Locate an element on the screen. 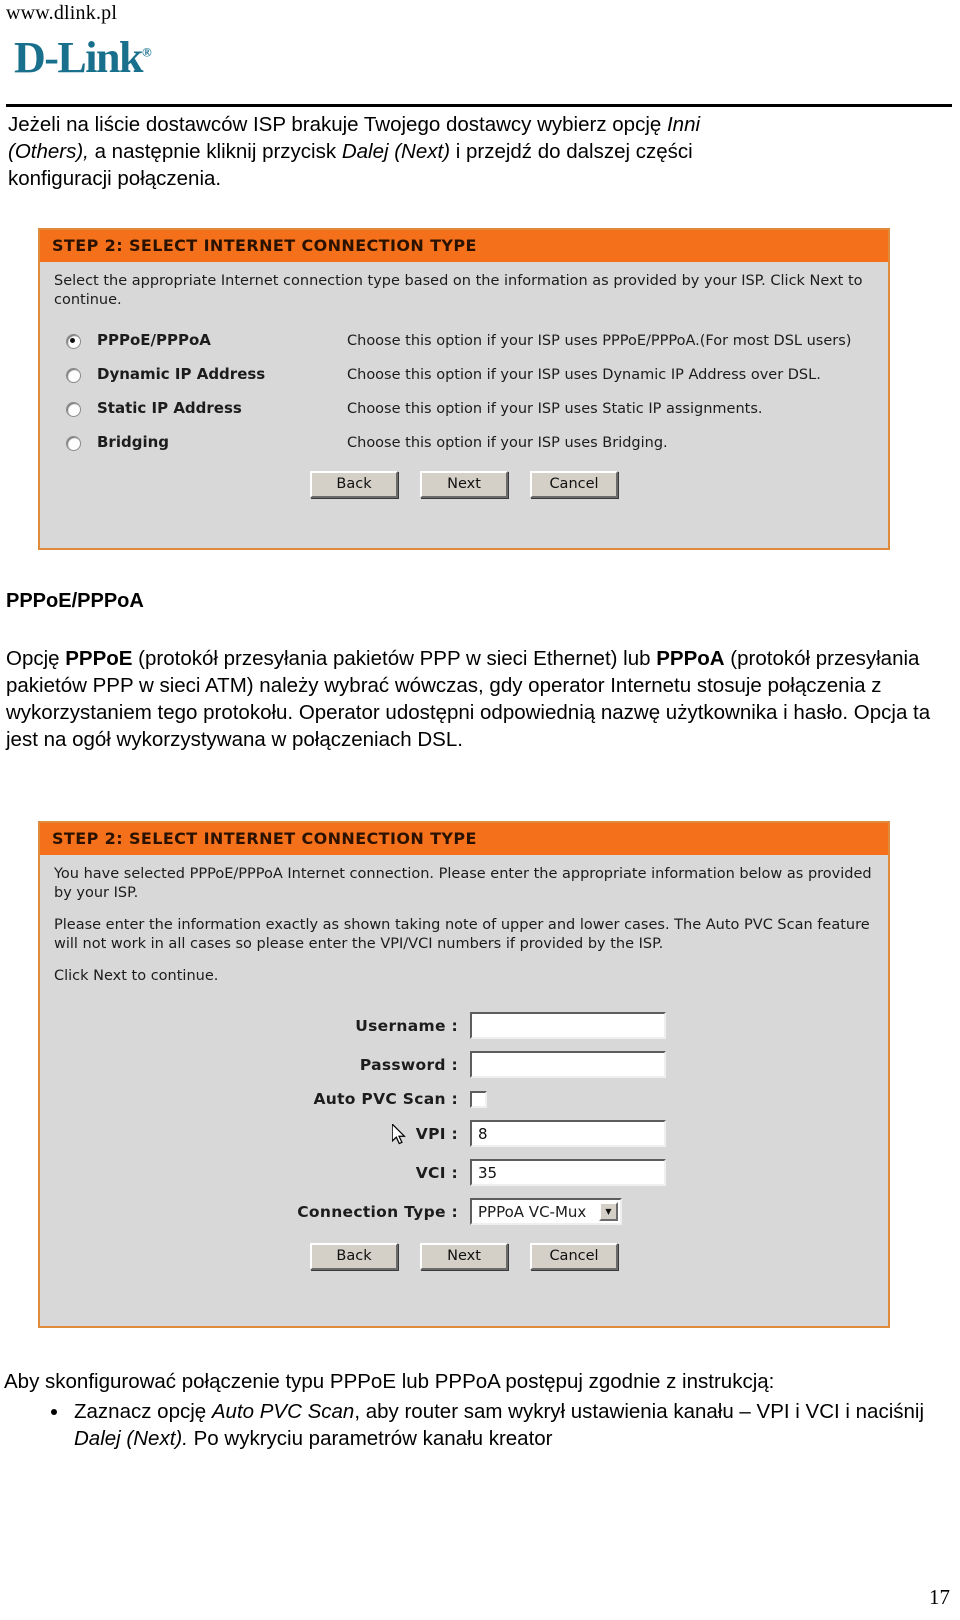 Image resolution: width=960 pixels, height=1620 pixels. auto-pvc-scan-label: Auto PVC Scan : is located at coordinates (385, 1099).